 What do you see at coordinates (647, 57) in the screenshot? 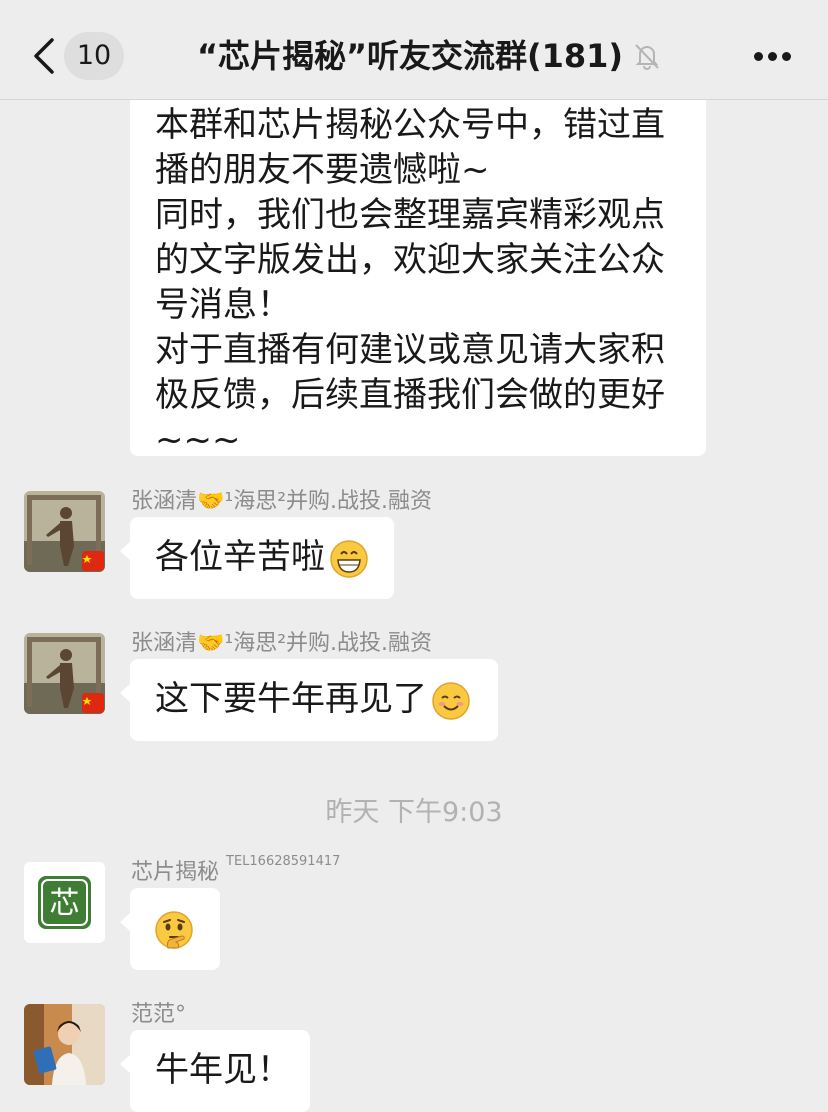
I see `mute-bell-icon` at bounding box center [647, 57].